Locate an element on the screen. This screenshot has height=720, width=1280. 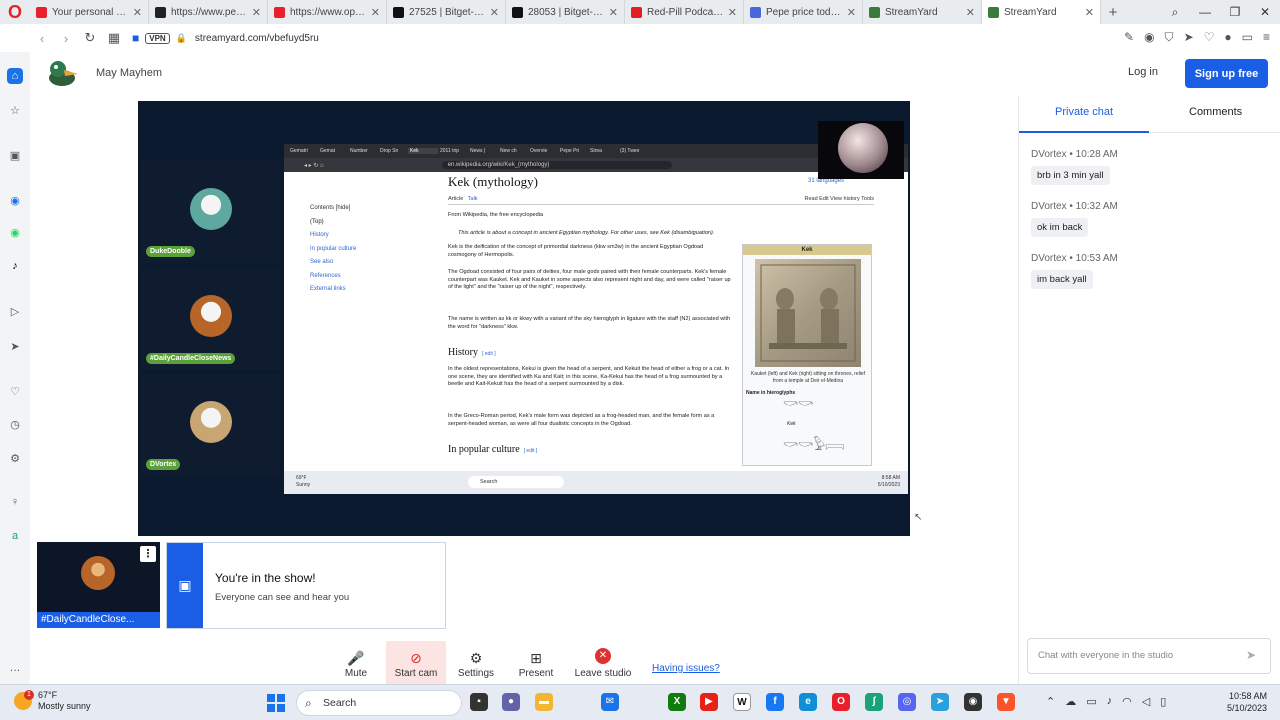
task-view-icon: ▪ is located at coordinates (479, 702).